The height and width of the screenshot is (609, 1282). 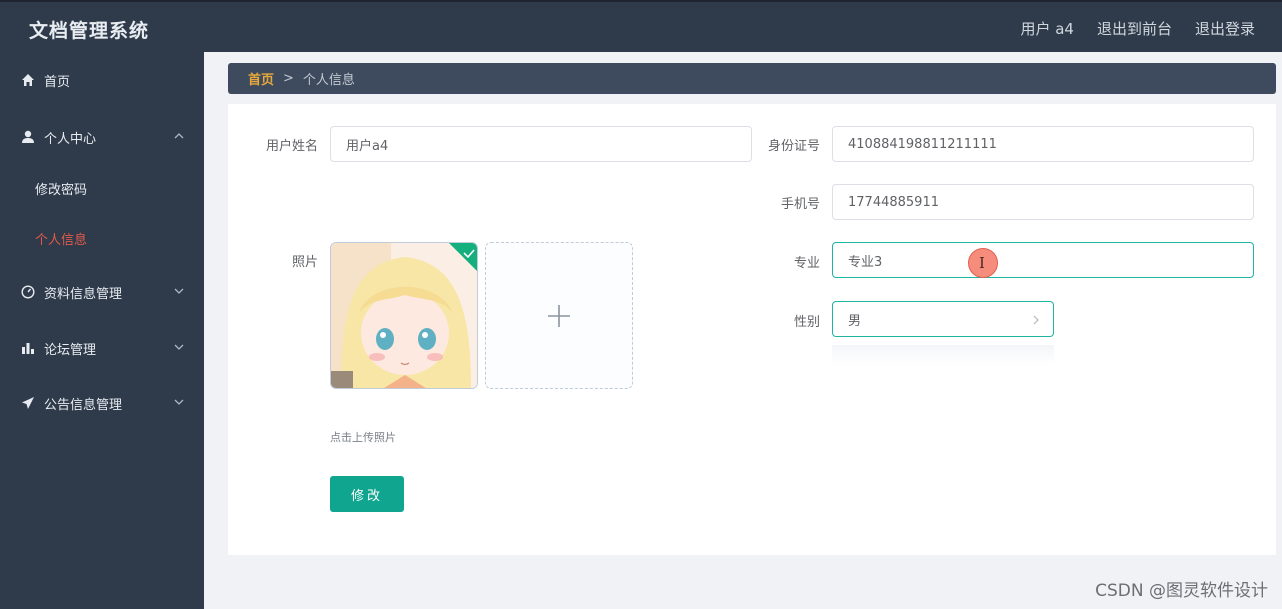 I want to click on phone-field: 17744885911, so click(x=1043, y=202).